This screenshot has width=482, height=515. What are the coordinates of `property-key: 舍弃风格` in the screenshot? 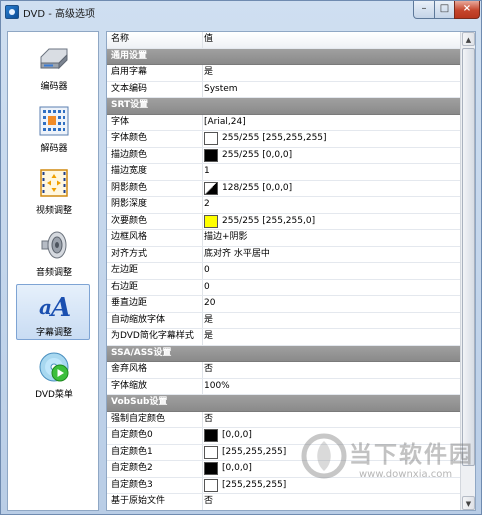 It's located at (155, 370).